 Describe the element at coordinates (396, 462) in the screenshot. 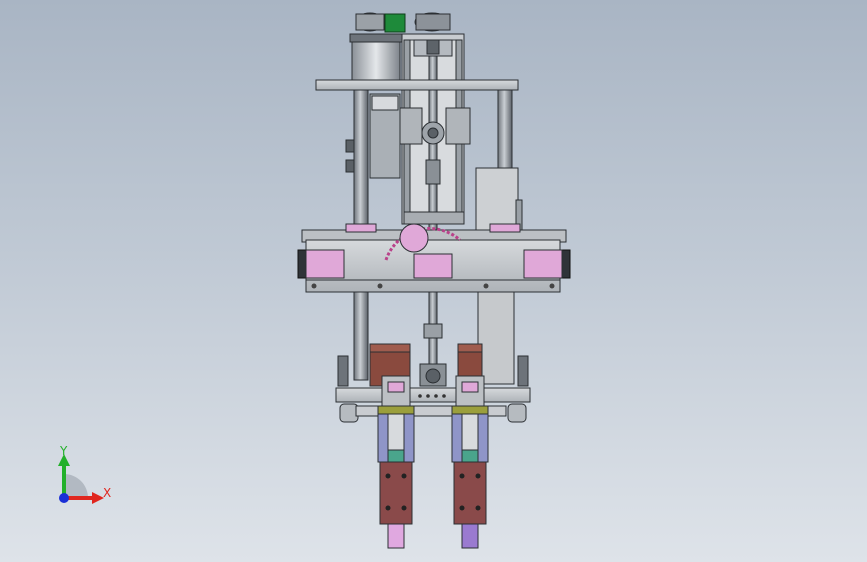

I see `left-nozzle-assembly` at that location.